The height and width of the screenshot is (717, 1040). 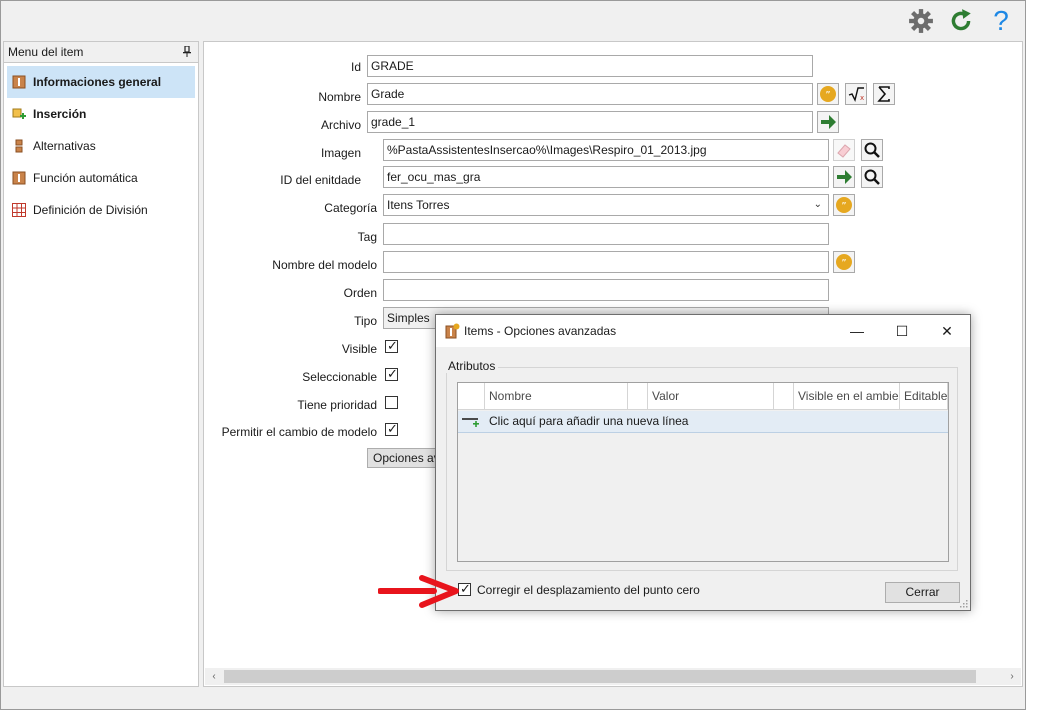 What do you see at coordinates (606, 205) in the screenshot?
I see `categoria-select: Itens Torres ⌄` at bounding box center [606, 205].